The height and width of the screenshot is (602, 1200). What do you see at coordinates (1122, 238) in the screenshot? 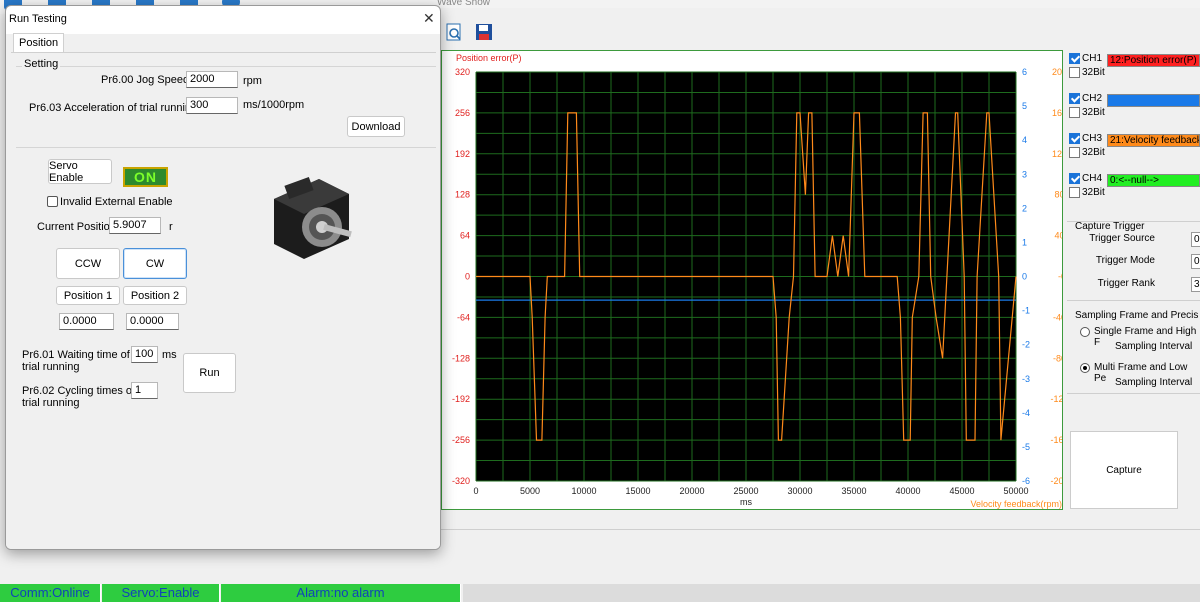
I see `trigger-source-label: Trigger Source` at bounding box center [1122, 238].